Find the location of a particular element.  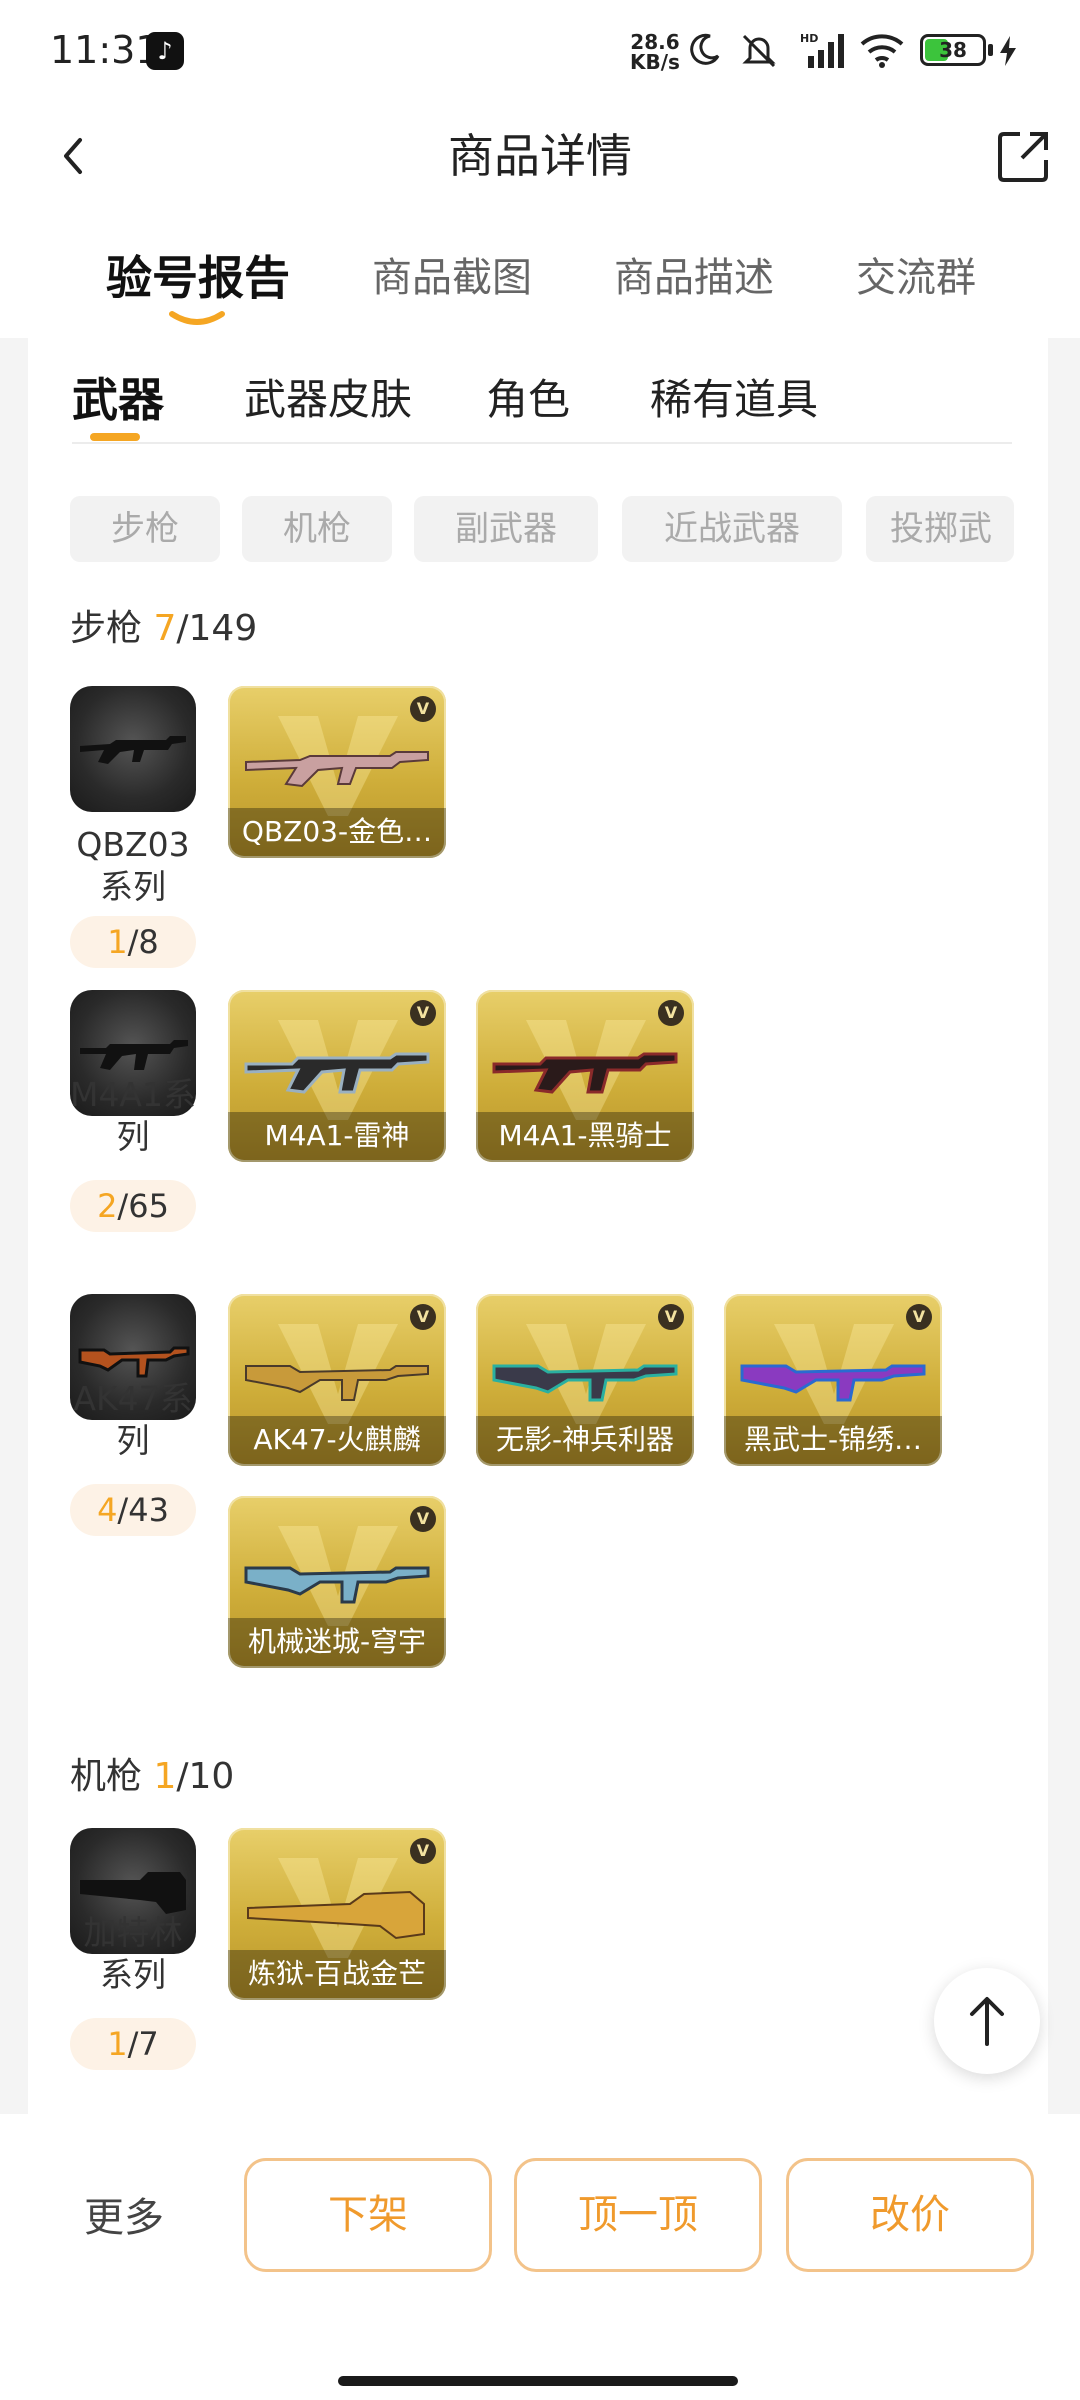

tab-description: 商品描述 is located at coordinates (694, 278).